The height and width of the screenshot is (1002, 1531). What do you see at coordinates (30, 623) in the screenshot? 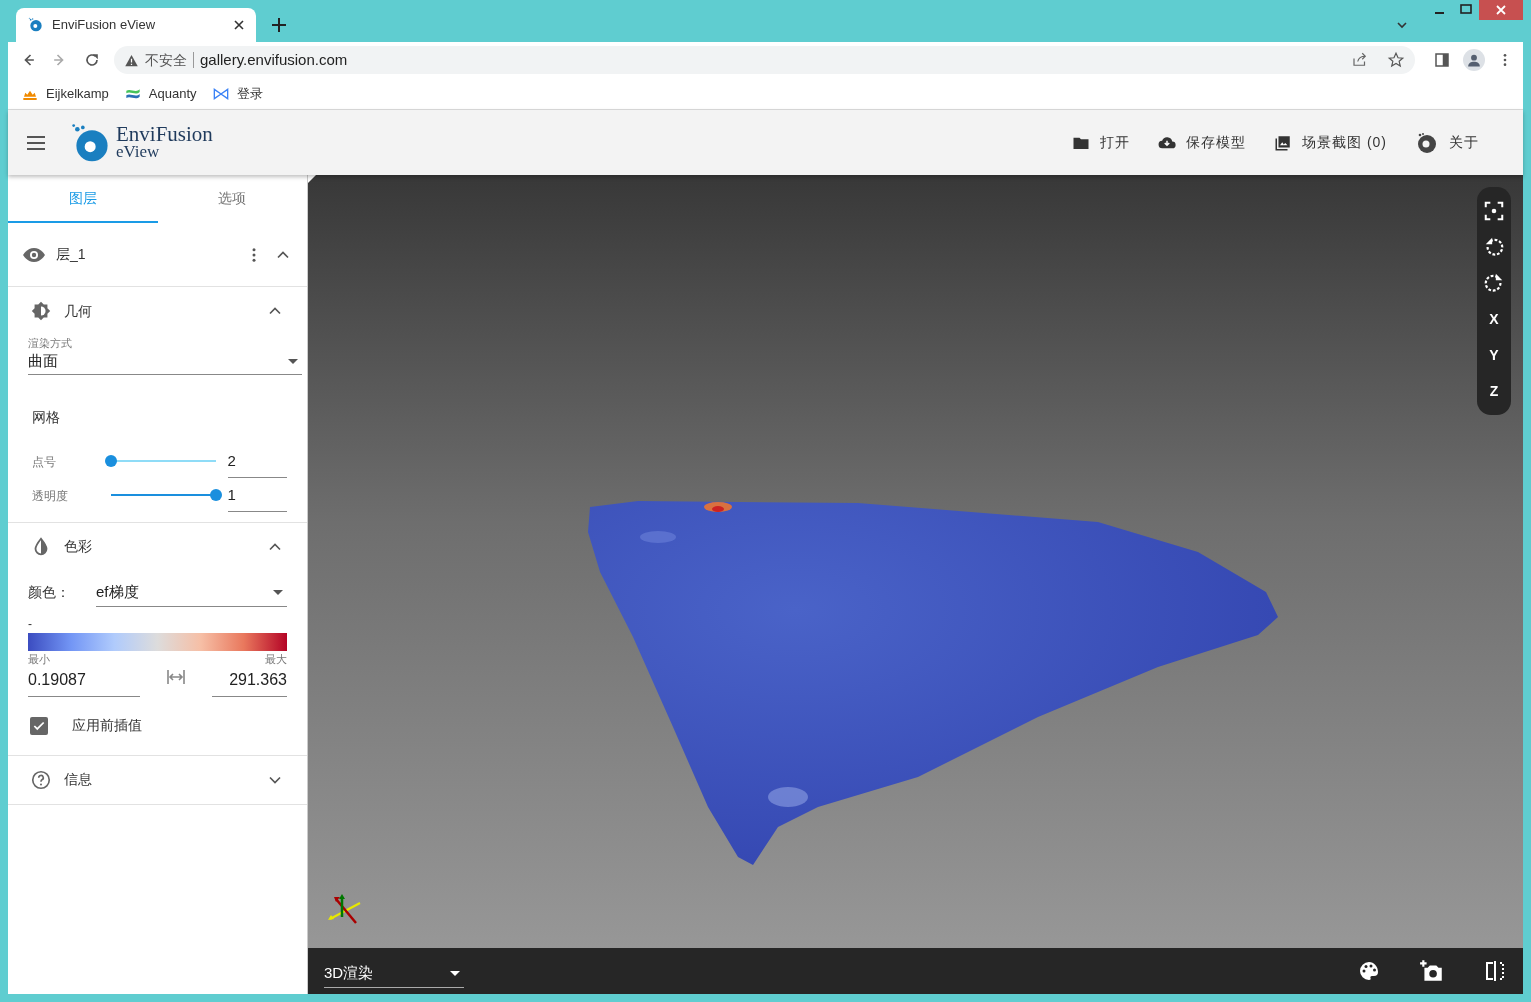
I see `legend-title: -` at bounding box center [30, 623].